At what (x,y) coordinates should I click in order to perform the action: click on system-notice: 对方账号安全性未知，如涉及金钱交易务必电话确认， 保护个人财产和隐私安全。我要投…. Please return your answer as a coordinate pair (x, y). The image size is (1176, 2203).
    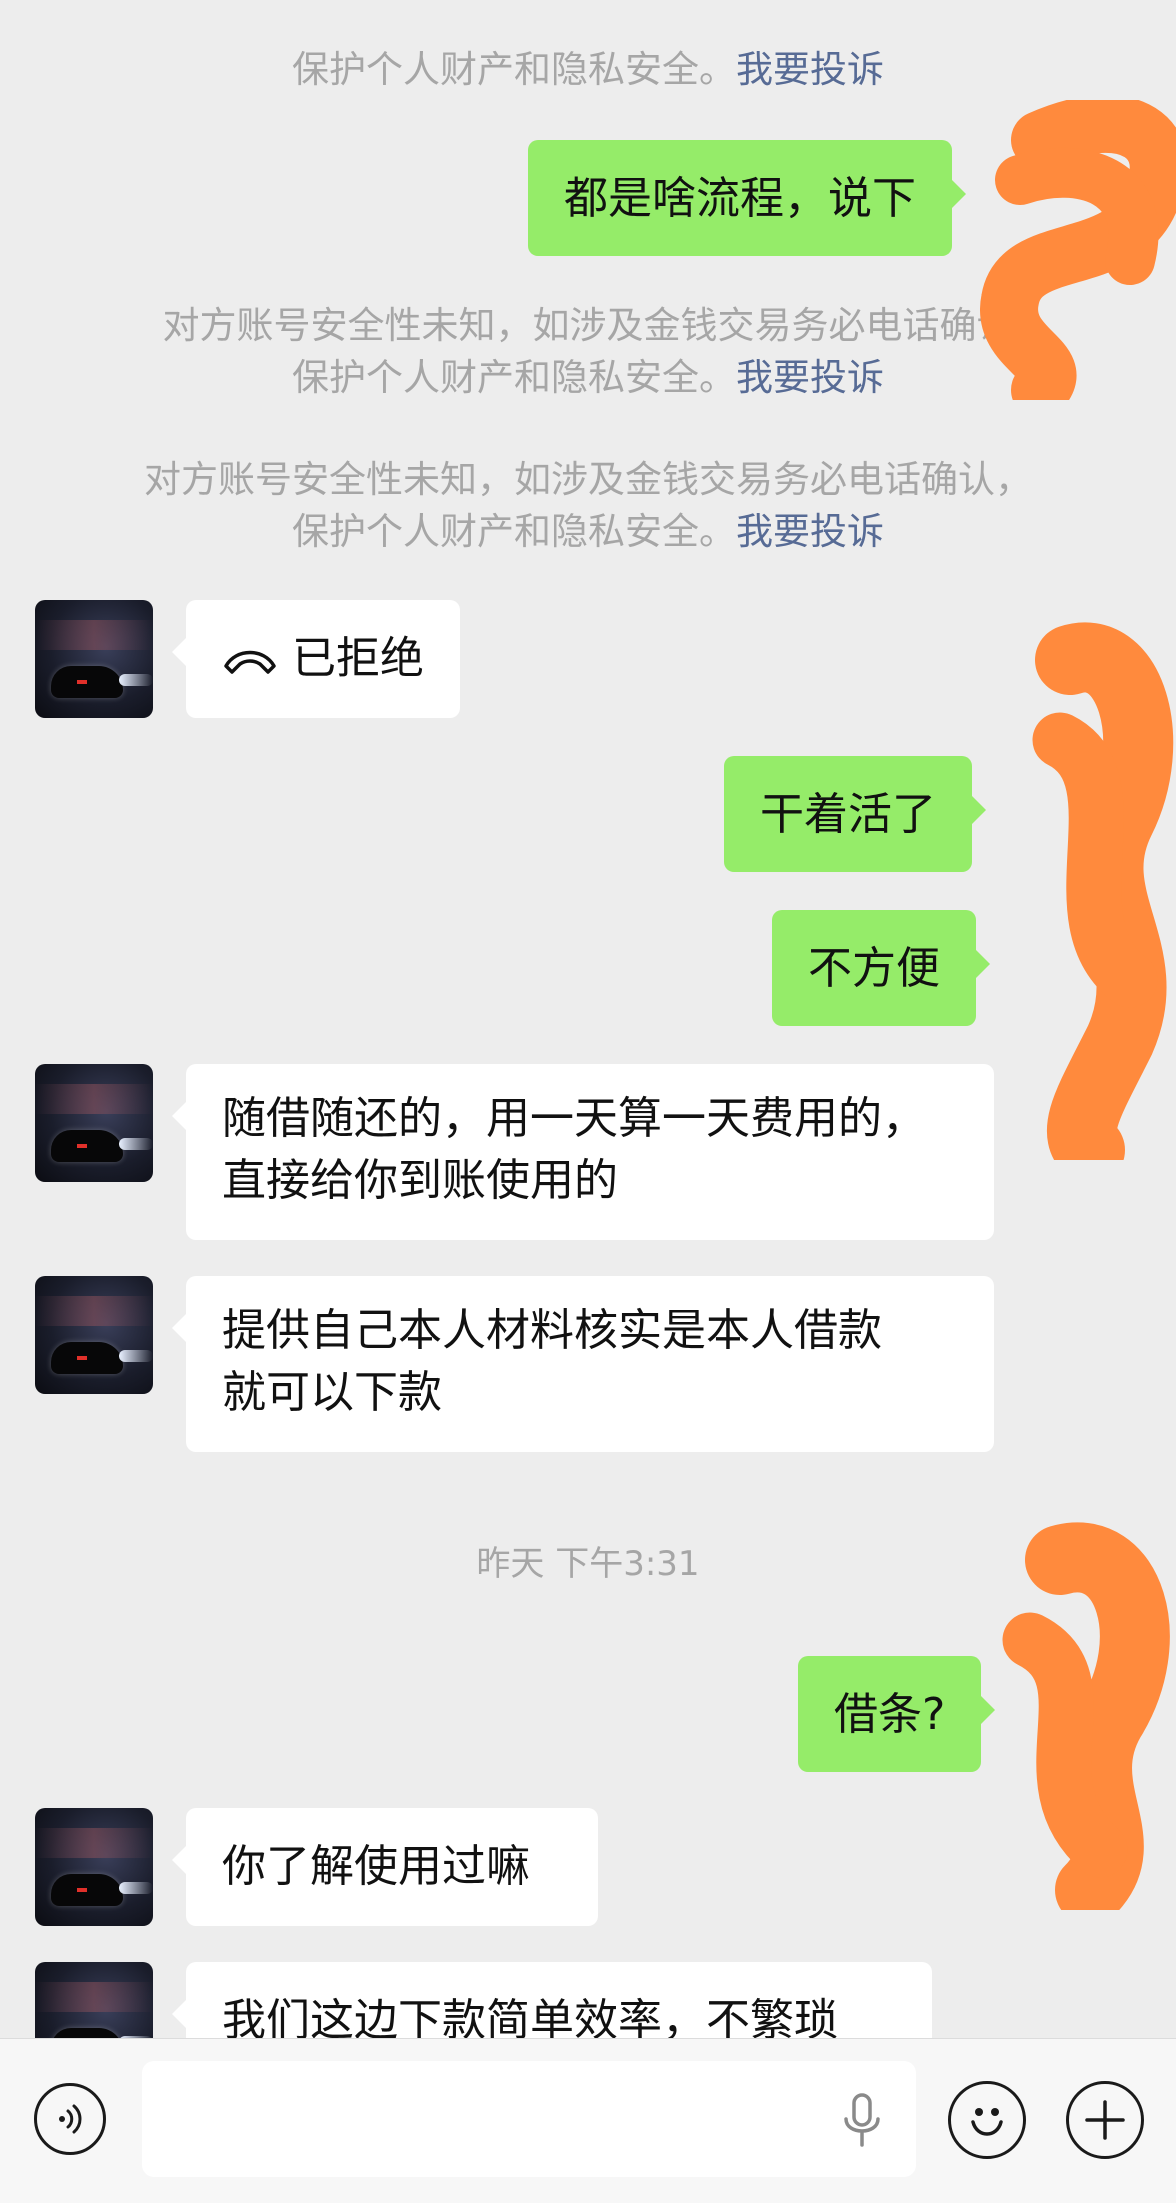
    Looking at the image, I should click on (588, 506).